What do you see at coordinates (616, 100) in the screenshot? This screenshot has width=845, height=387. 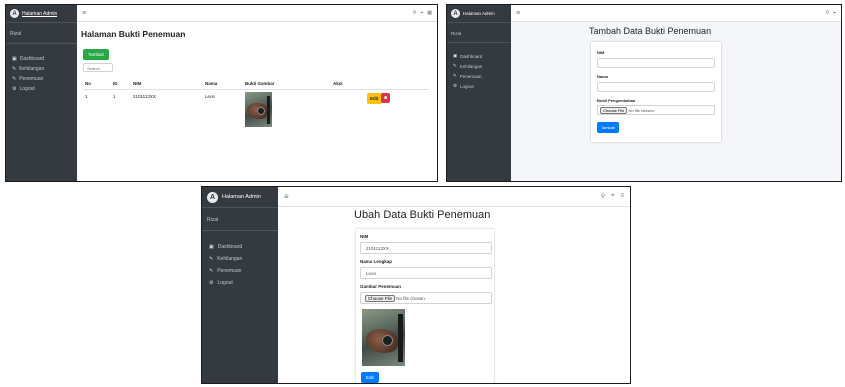 I see `gambar-label: Bukti Pengembalian` at bounding box center [616, 100].